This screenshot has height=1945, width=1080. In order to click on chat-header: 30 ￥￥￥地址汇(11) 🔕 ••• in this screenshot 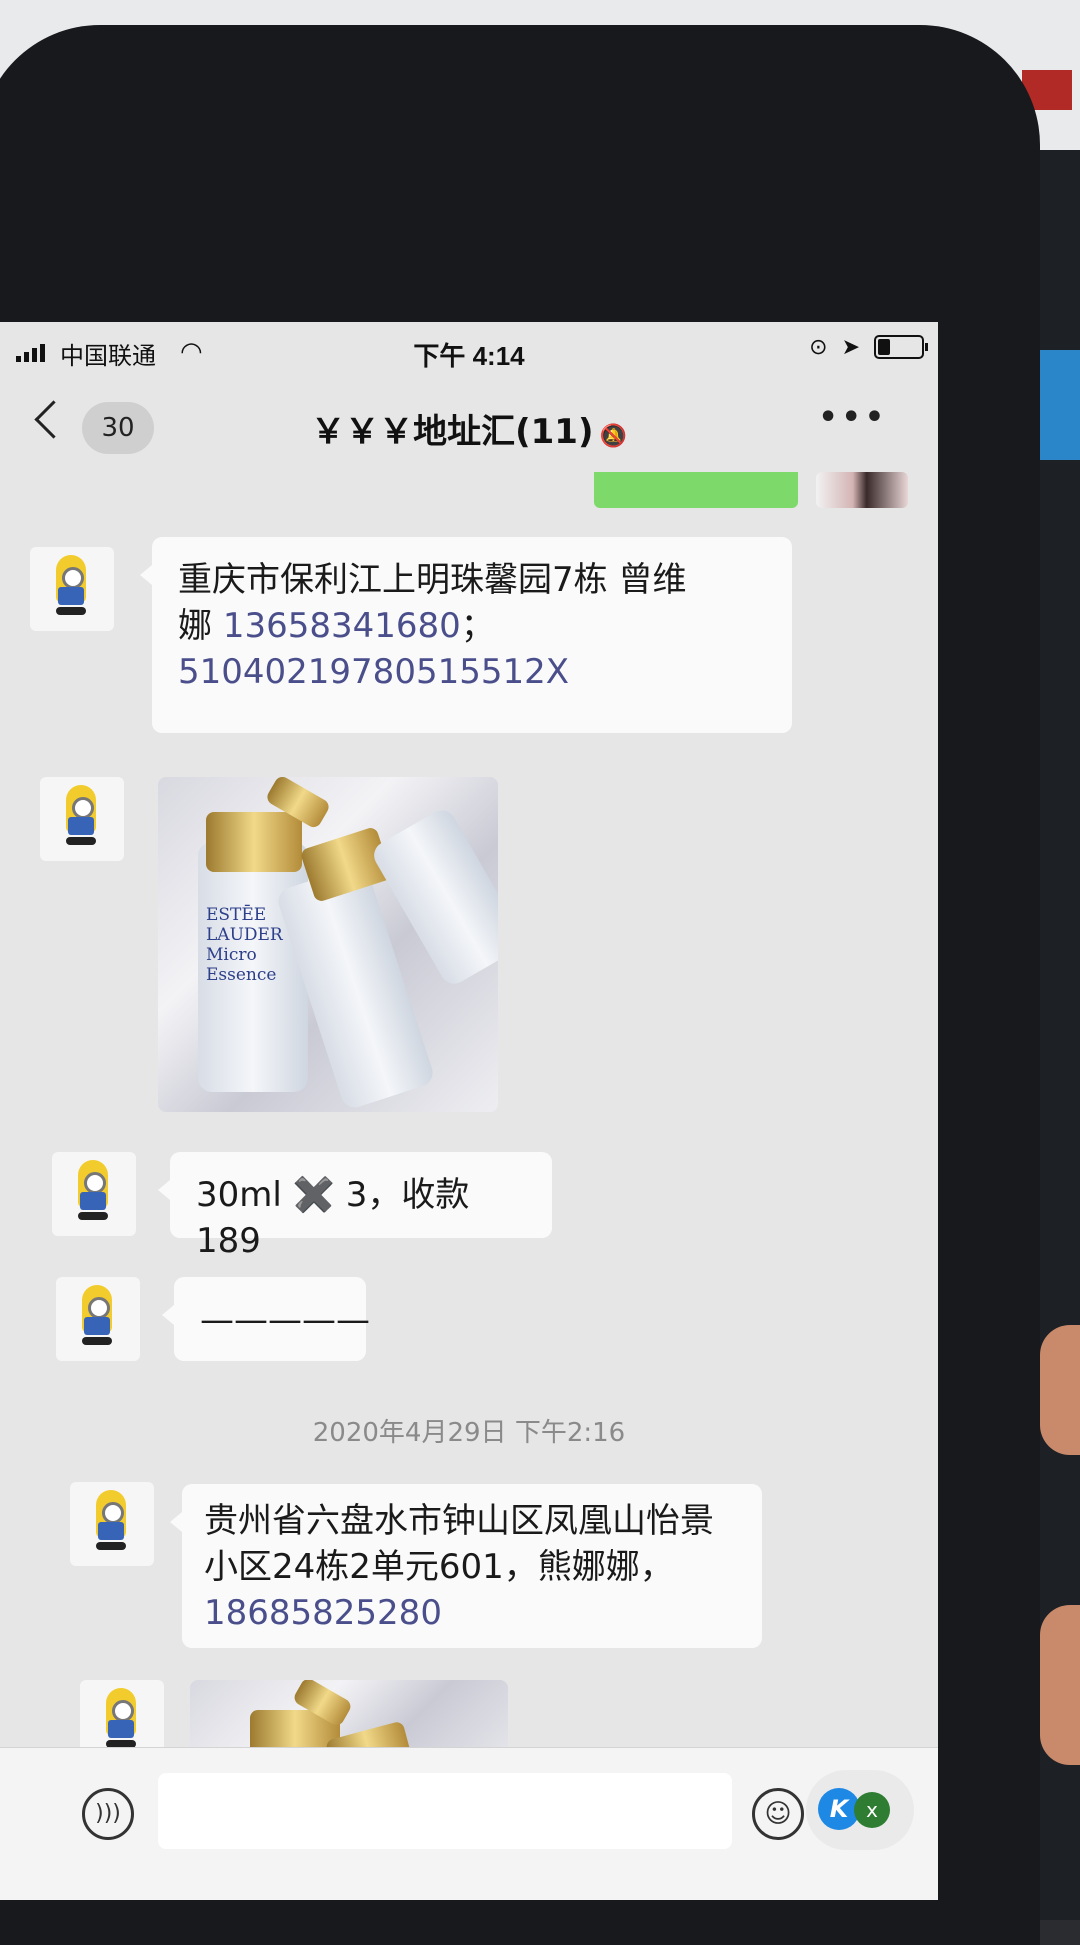, I will do `click(469, 427)`.